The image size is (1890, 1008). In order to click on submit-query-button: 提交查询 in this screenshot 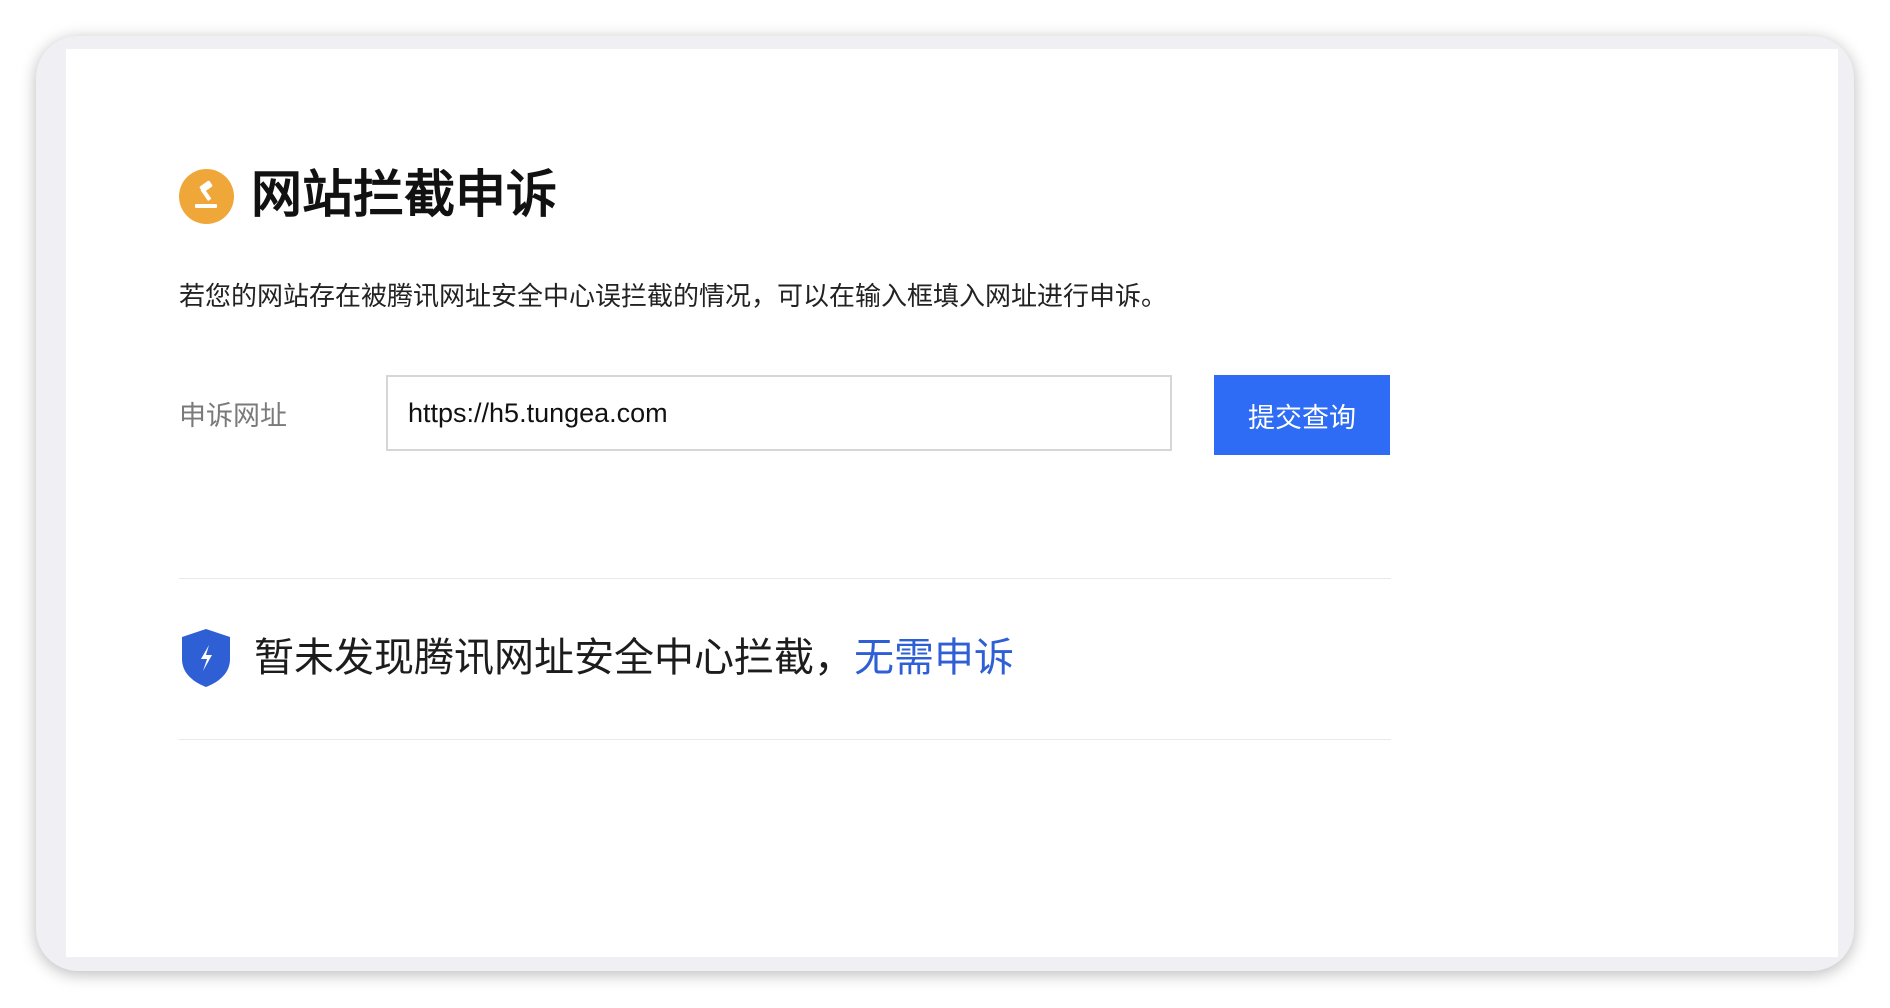, I will do `click(1302, 415)`.